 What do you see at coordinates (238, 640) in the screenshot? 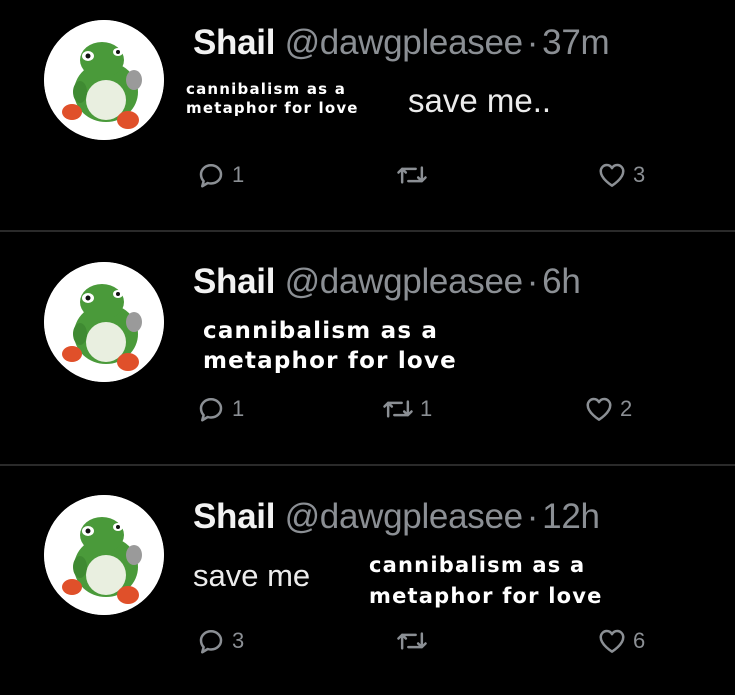
I see `reply-count: 3` at bounding box center [238, 640].